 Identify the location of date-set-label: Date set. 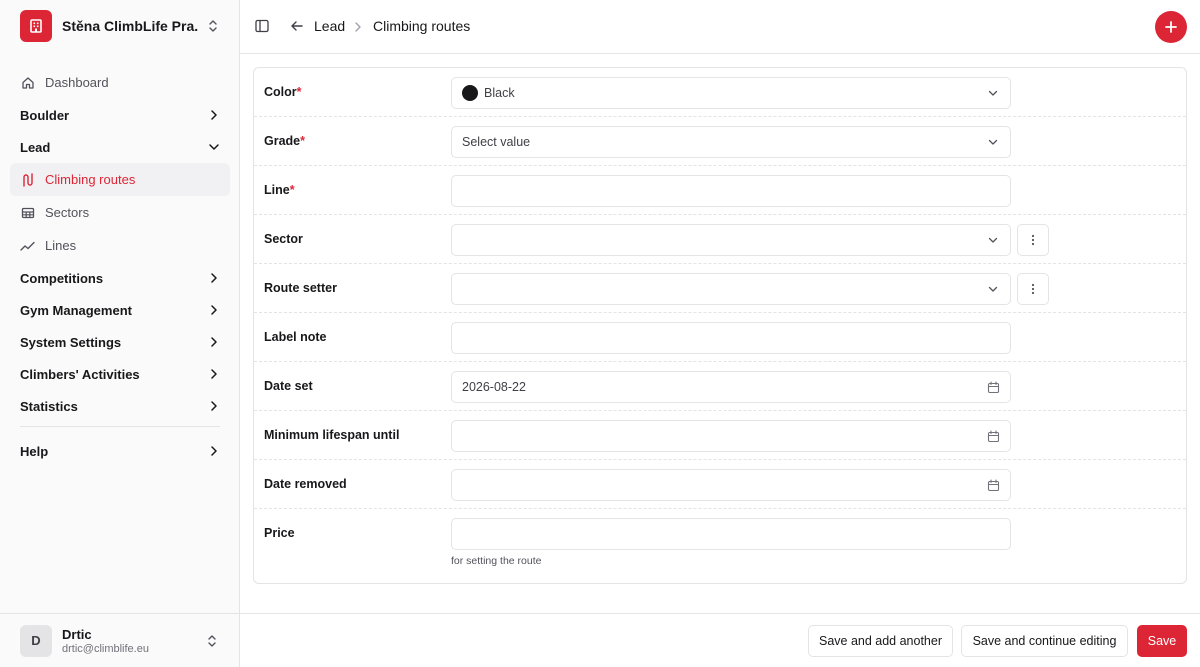
(288, 386).